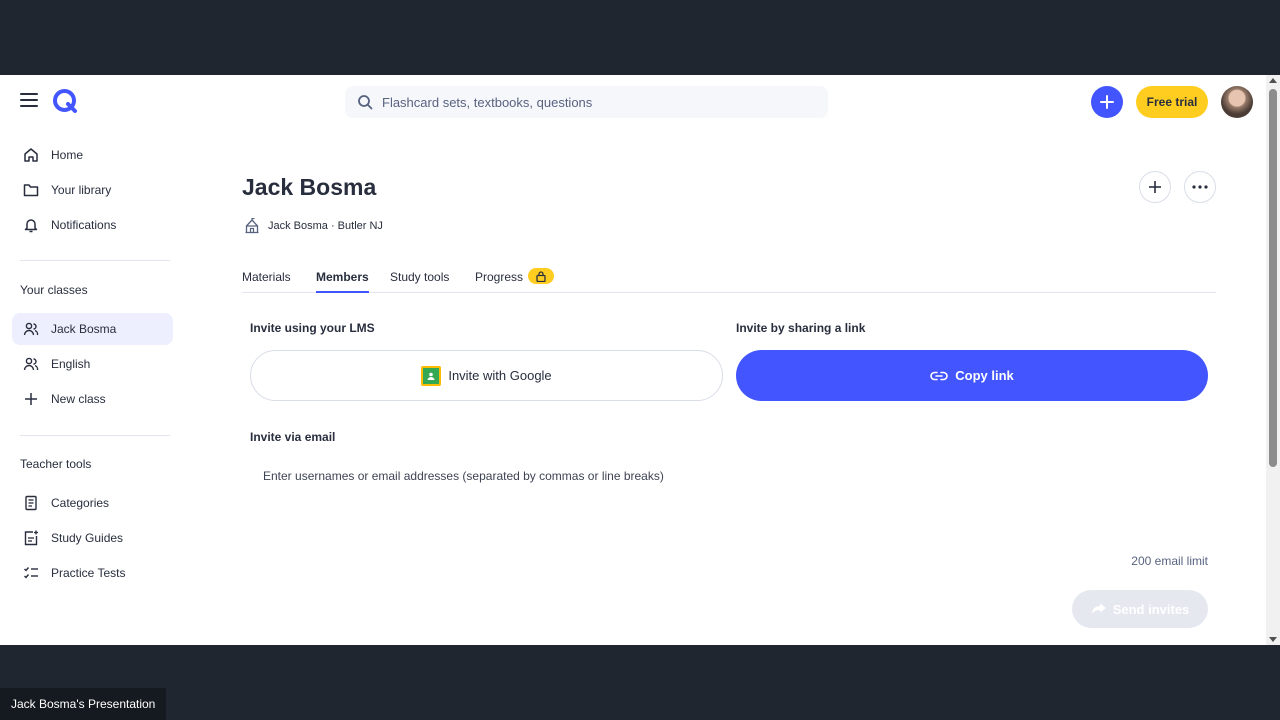  I want to click on page-scrollbar, so click(1273, 360).